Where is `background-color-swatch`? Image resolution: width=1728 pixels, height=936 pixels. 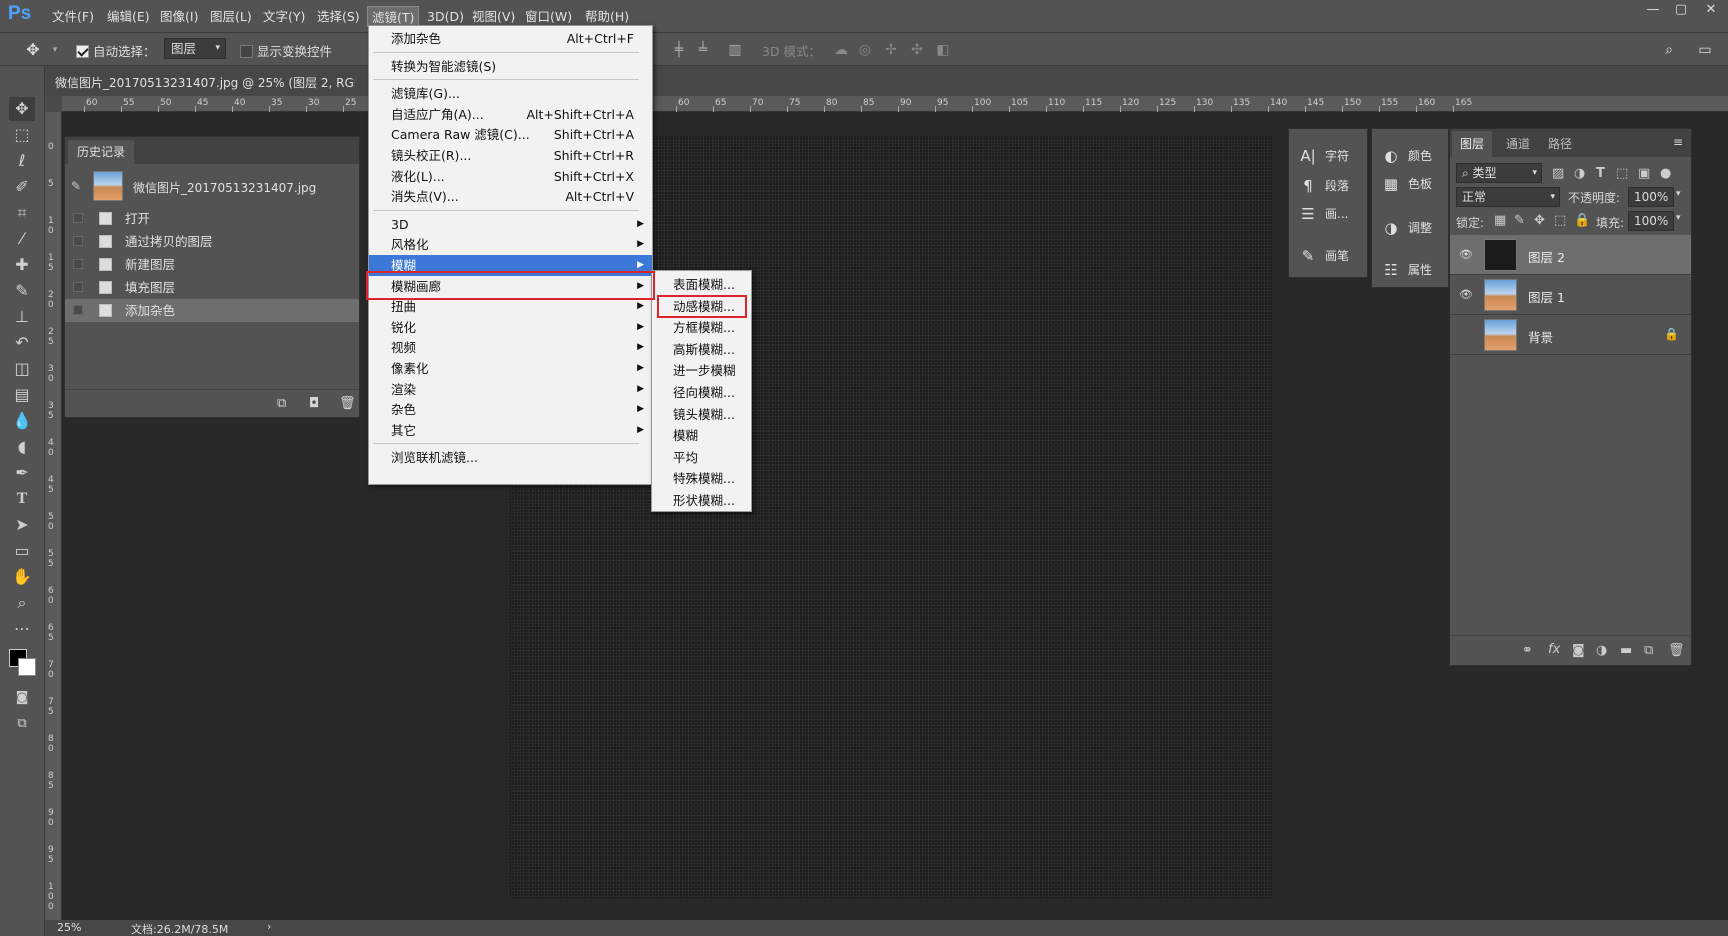 background-color-swatch is located at coordinates (27, 667).